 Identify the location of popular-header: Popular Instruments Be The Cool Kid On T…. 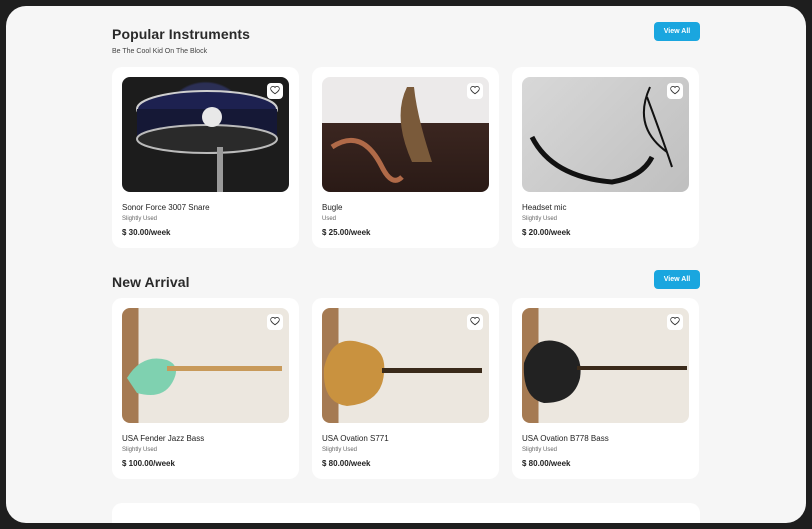
(406, 39).